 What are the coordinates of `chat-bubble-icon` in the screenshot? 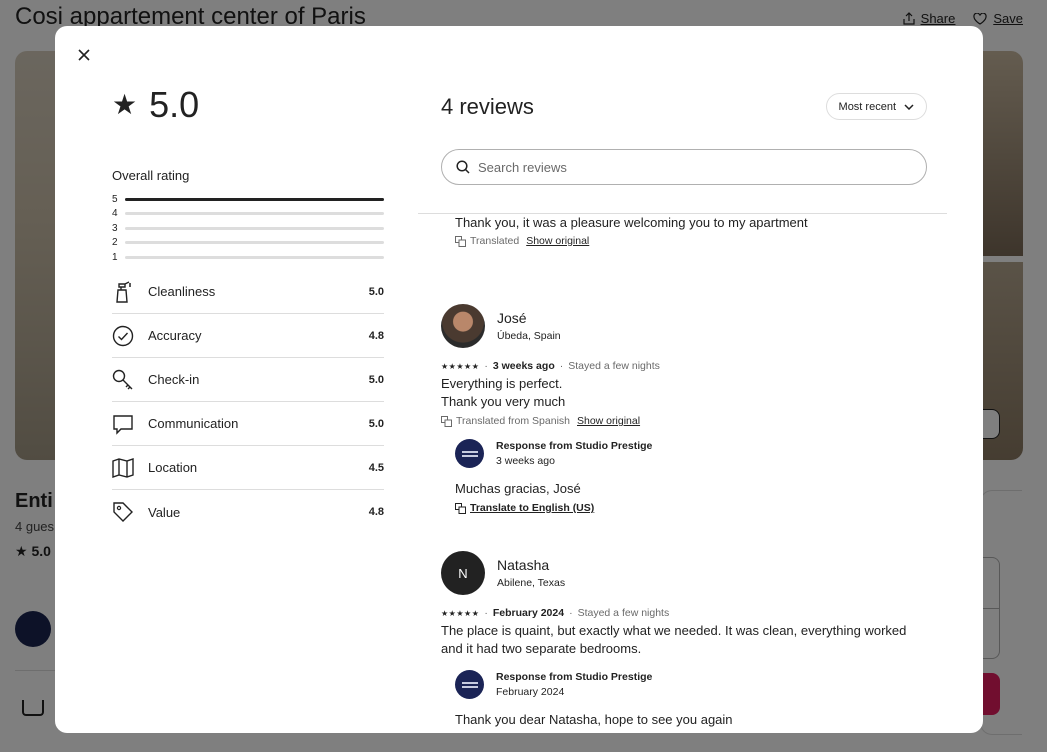 It's located at (130, 424).